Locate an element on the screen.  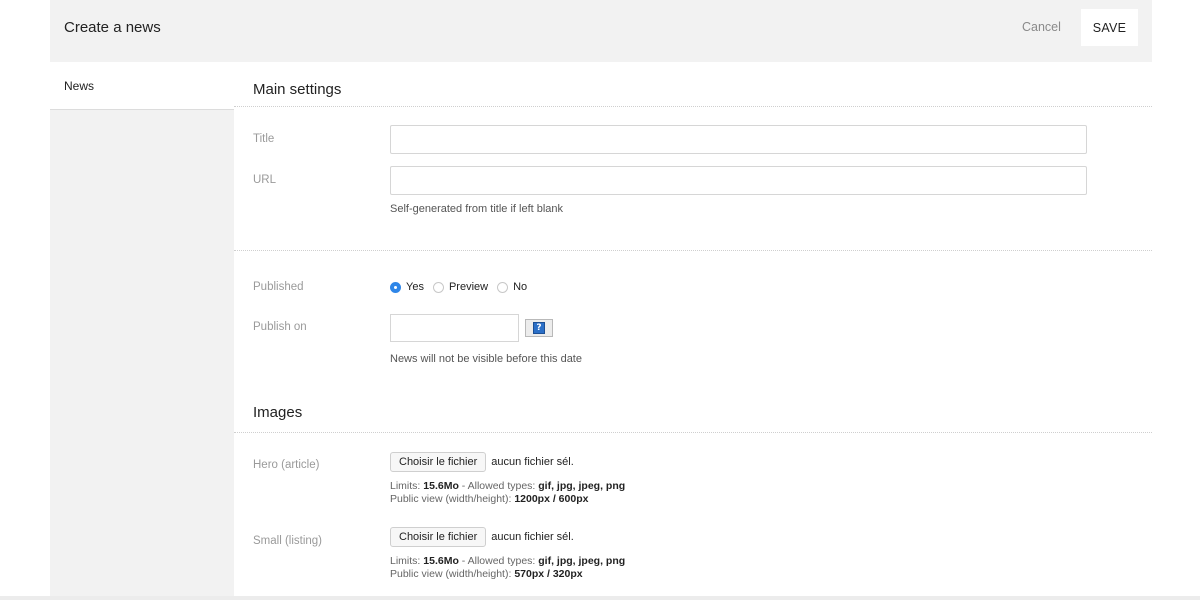
calendar-icon: ? is located at coordinates (539, 328).